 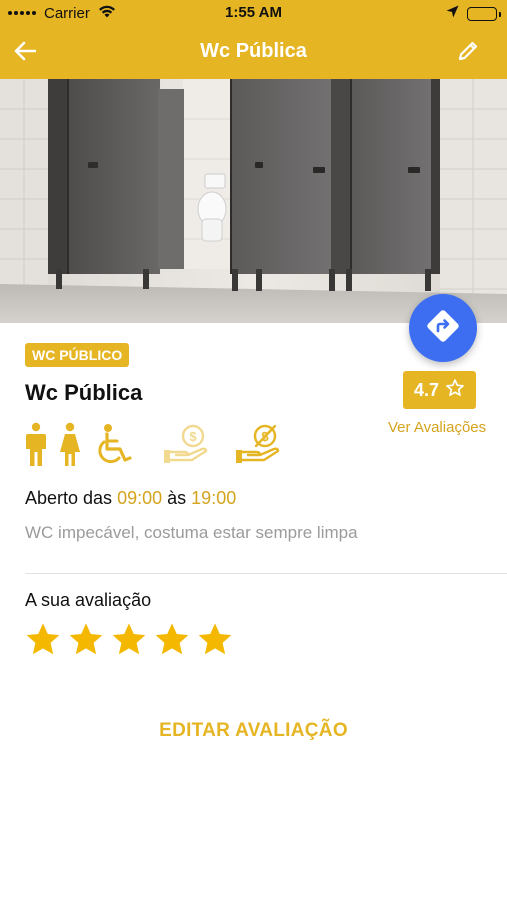 What do you see at coordinates (69, 498) in the screenshot?
I see `hours-prefix: Aberto das` at bounding box center [69, 498].